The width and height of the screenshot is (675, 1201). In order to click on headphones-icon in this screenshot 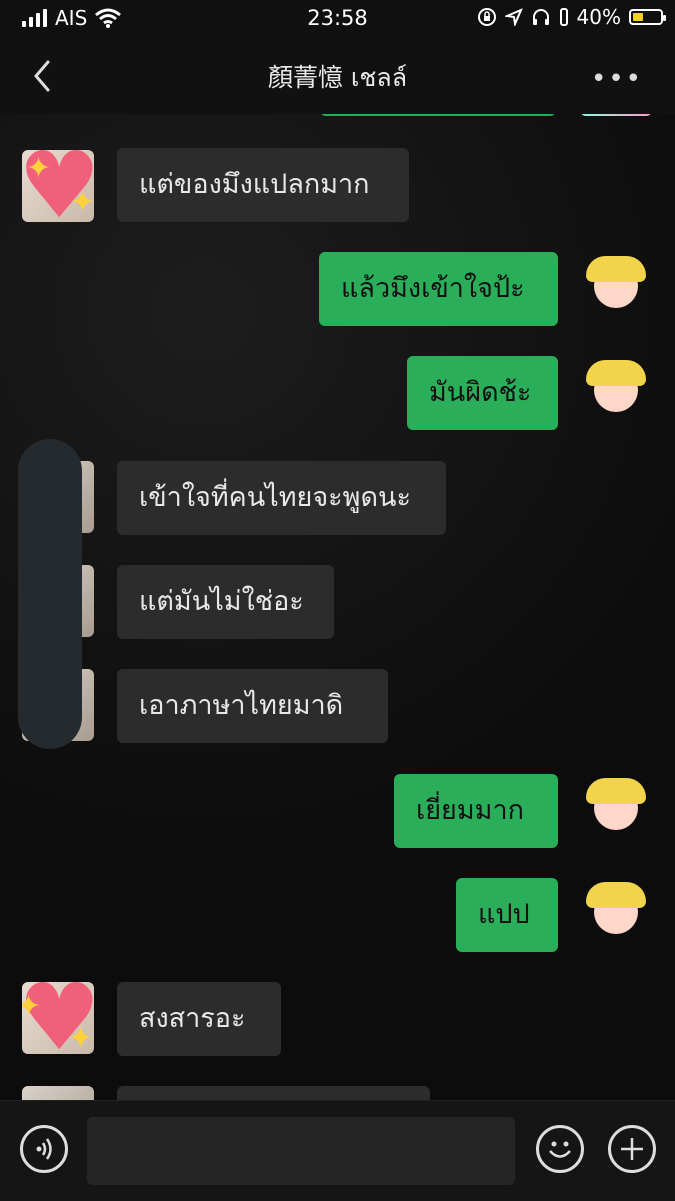, I will do `click(540, 17)`.